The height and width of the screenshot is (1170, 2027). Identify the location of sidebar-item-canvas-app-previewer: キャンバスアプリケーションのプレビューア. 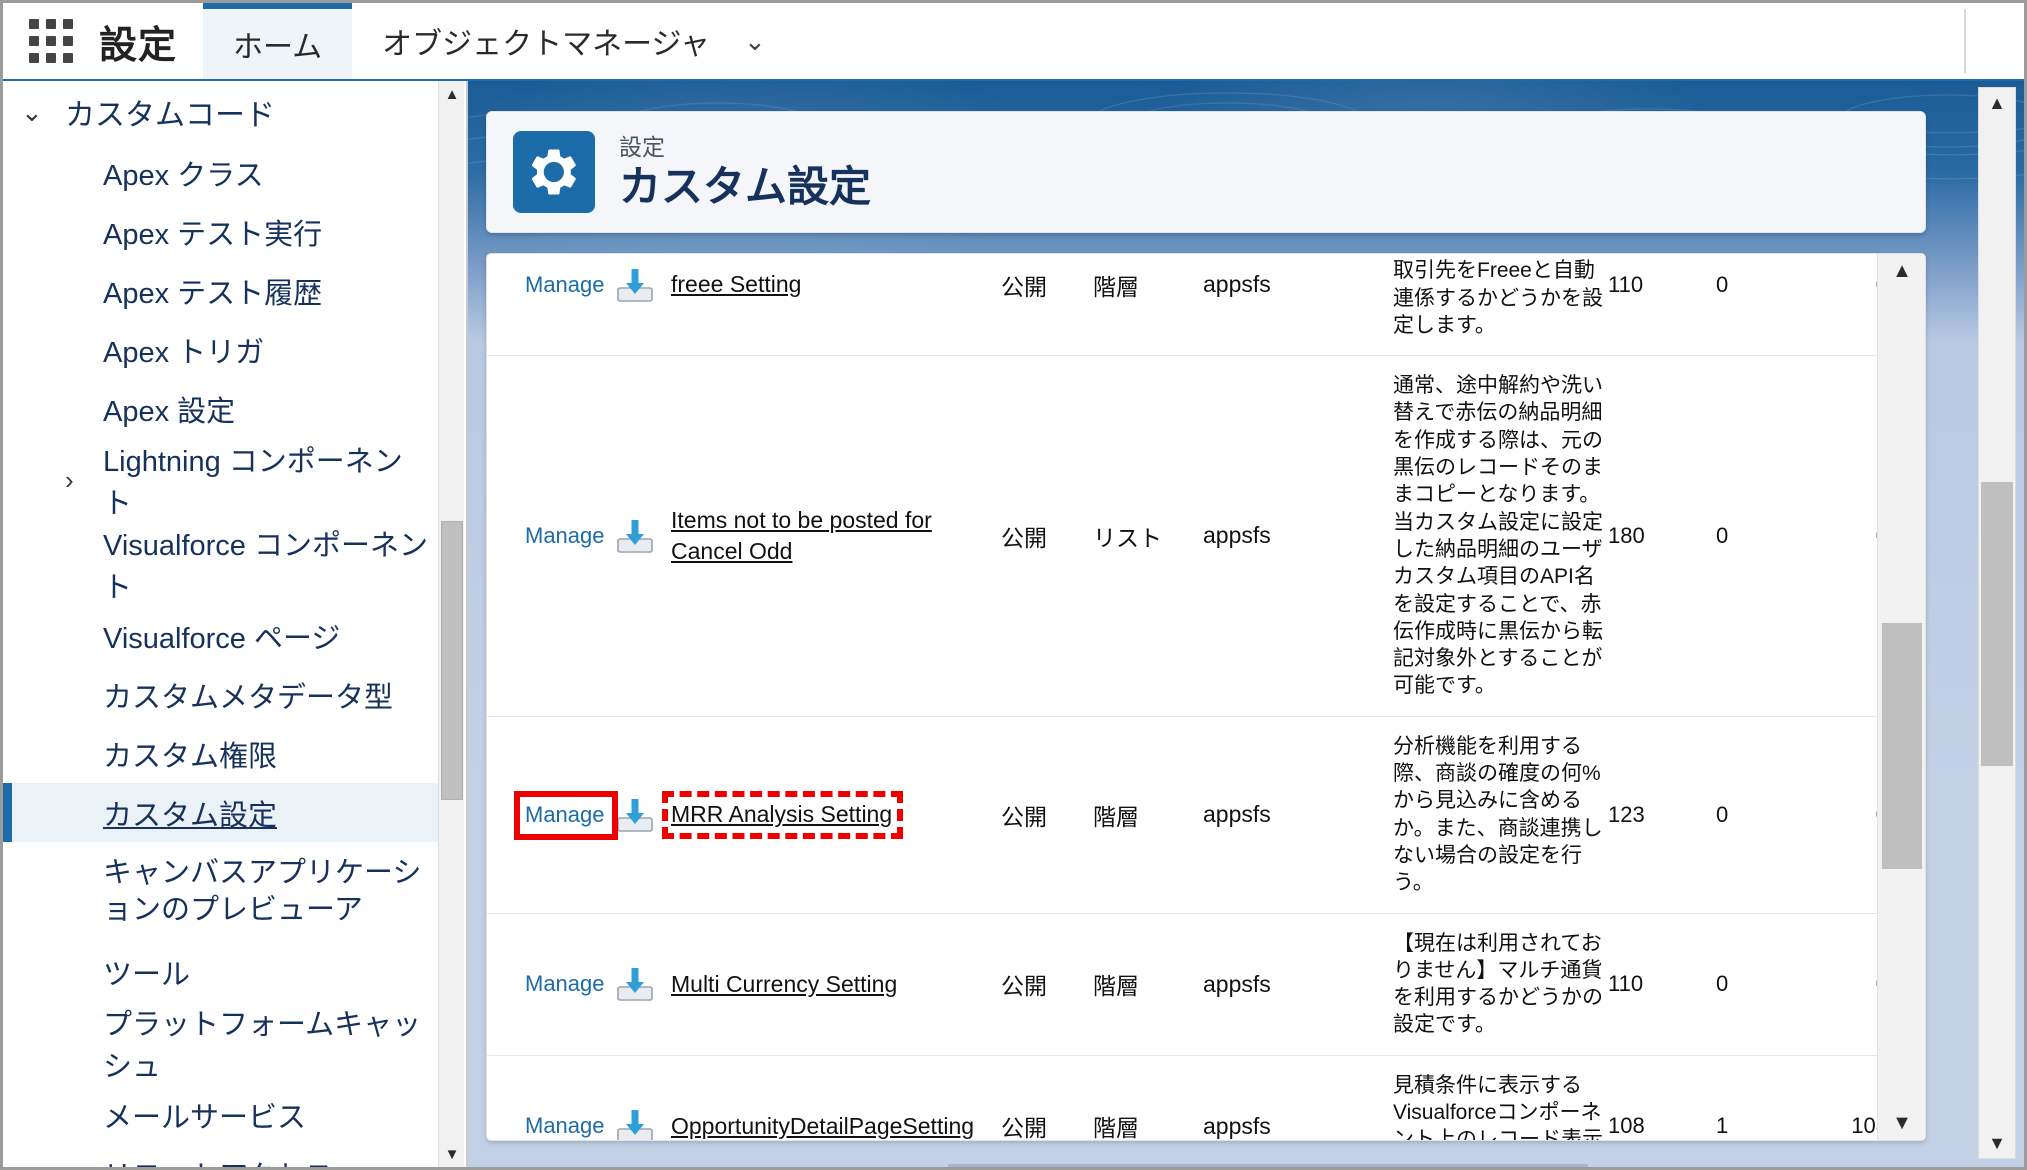
(221, 892).